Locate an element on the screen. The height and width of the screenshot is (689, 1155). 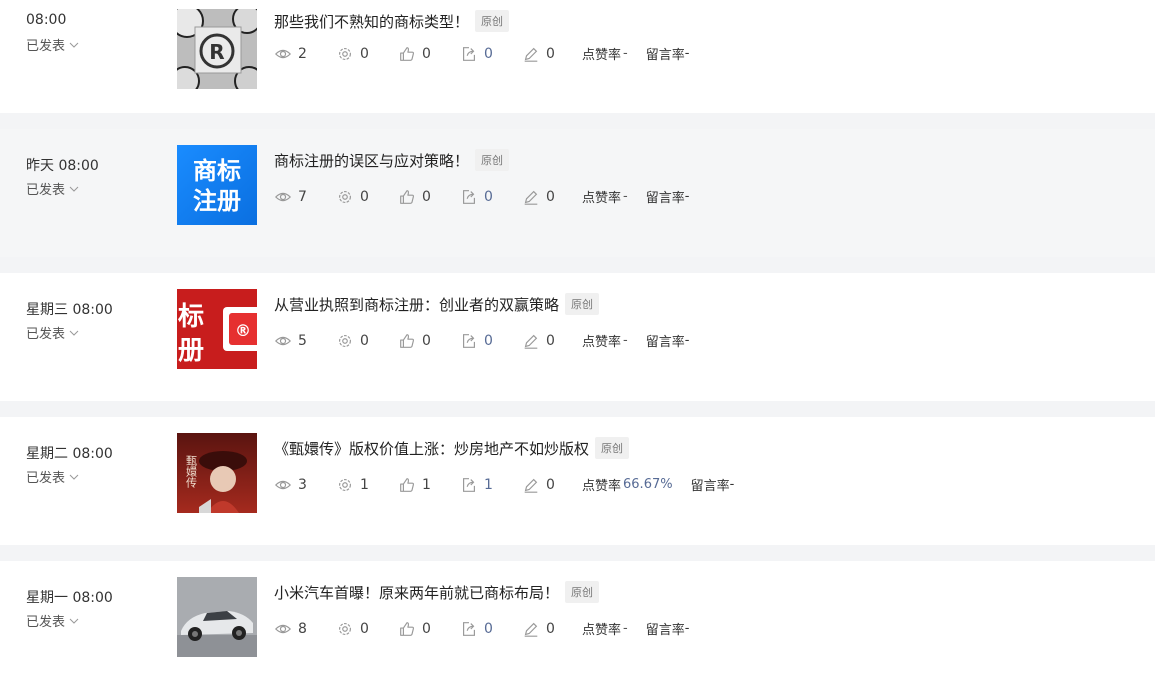
thumbnail-text: 标 is located at coordinates (191, 317).